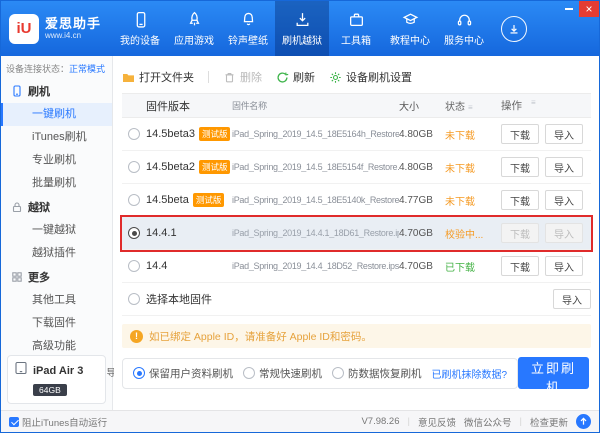 This screenshot has height=433, width=600. What do you see at coordinates (179, 300) in the screenshot?
I see `local-firmware-label: 选择本地固件` at bounding box center [179, 300].